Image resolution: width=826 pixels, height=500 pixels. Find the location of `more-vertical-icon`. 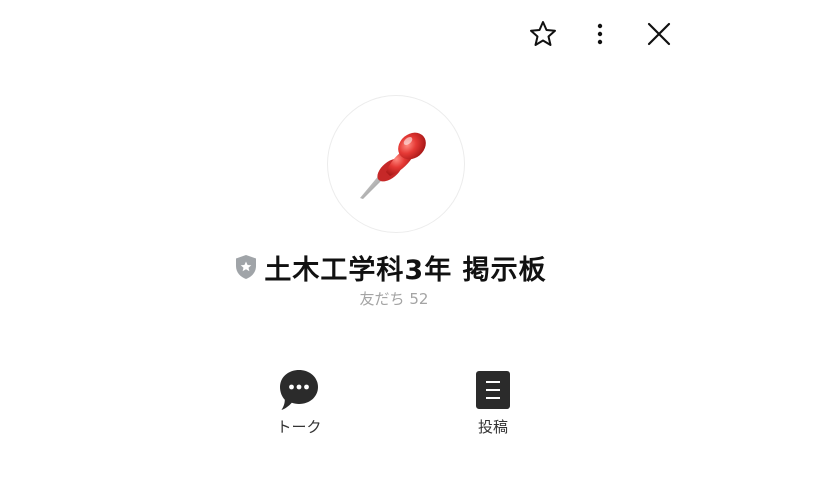

more-vertical-icon is located at coordinates (600, 34).